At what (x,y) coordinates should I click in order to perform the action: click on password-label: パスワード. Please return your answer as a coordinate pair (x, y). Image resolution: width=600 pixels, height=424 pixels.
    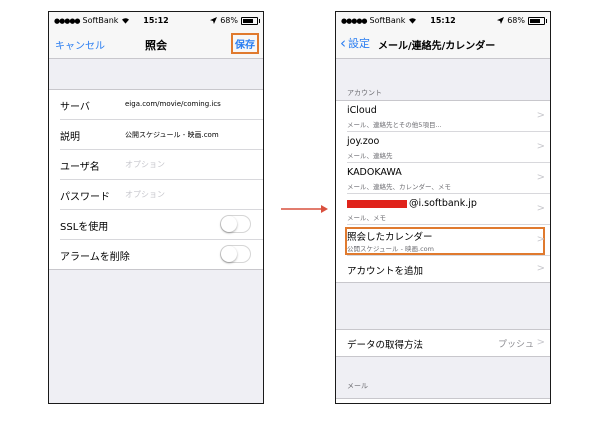
    Looking at the image, I should click on (85, 197).